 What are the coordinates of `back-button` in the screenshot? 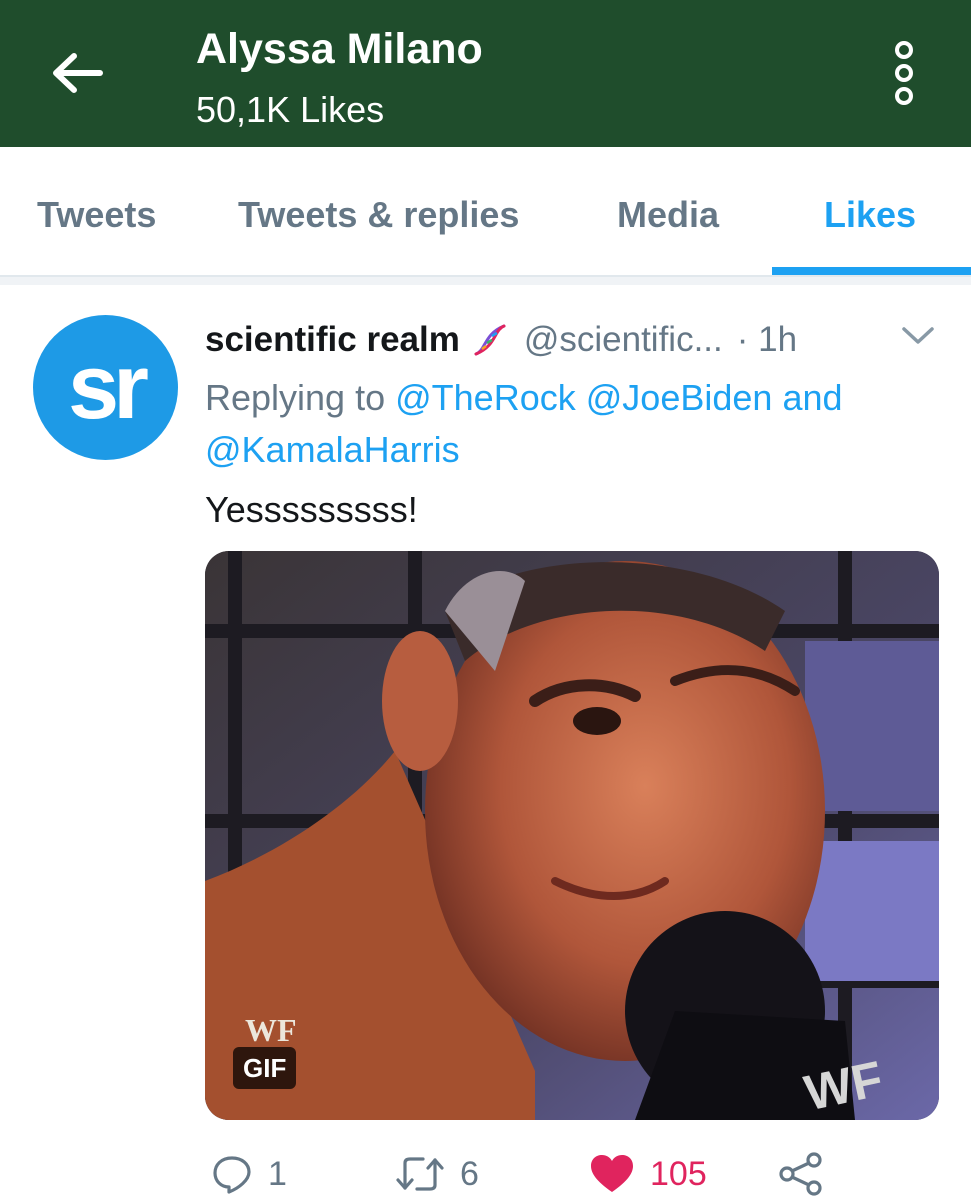 It's located at (77, 73).